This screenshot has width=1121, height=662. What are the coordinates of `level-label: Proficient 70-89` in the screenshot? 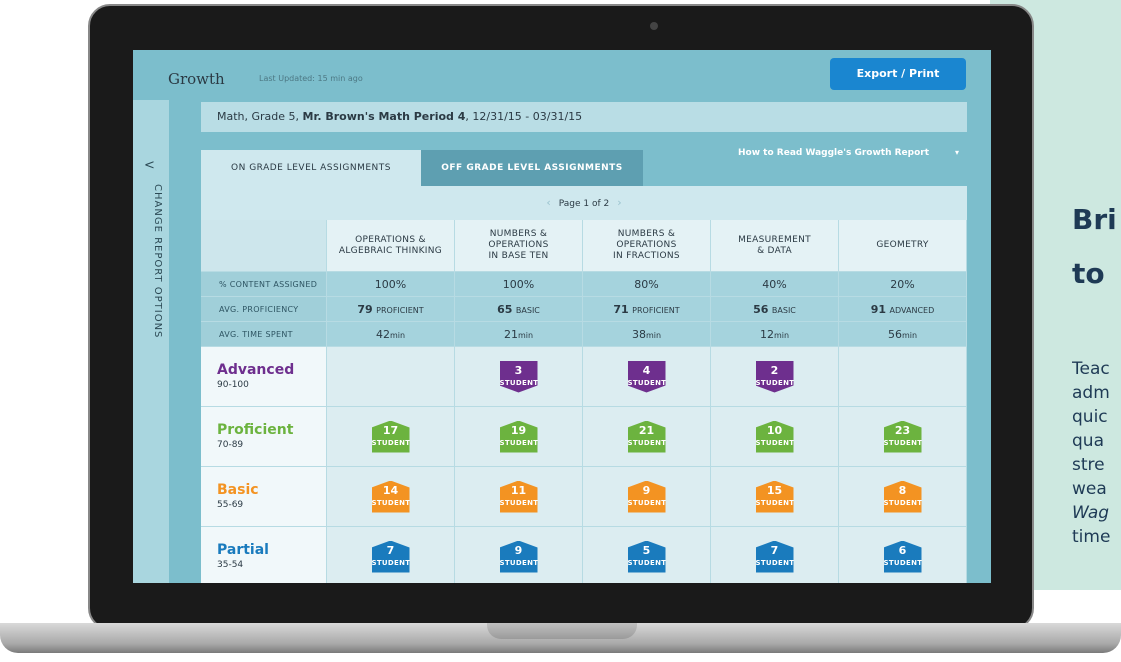 It's located at (264, 437).